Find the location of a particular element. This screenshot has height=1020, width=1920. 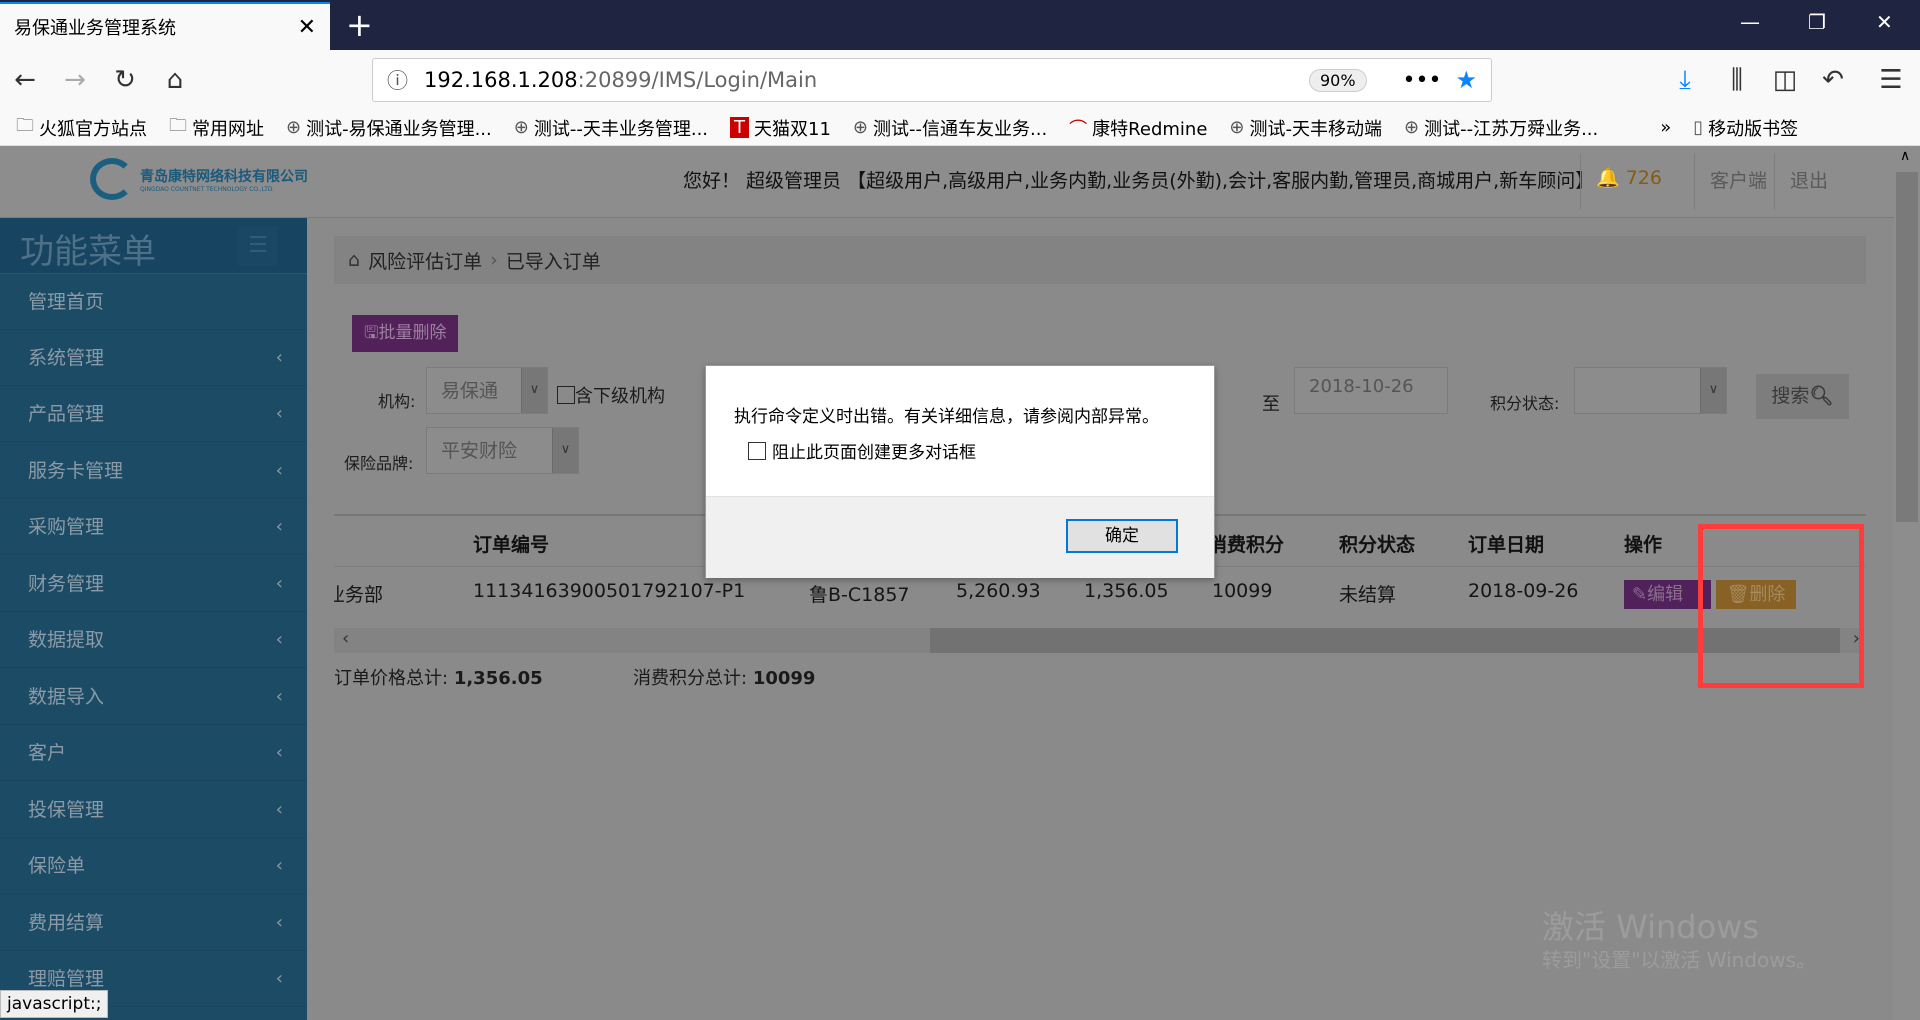

undo-icon: ↶ is located at coordinates (1833, 80).